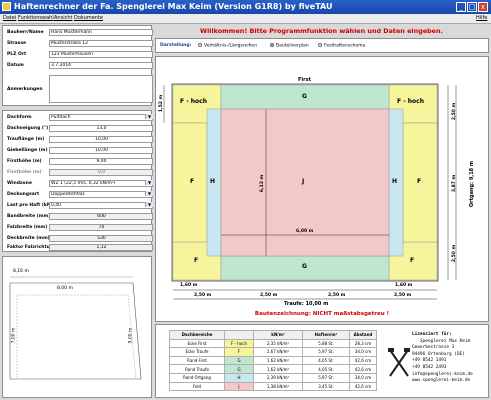 This screenshot has width=491, height=400. I want to click on datum-row: Datum 3.7.2014, so click(82, 66).